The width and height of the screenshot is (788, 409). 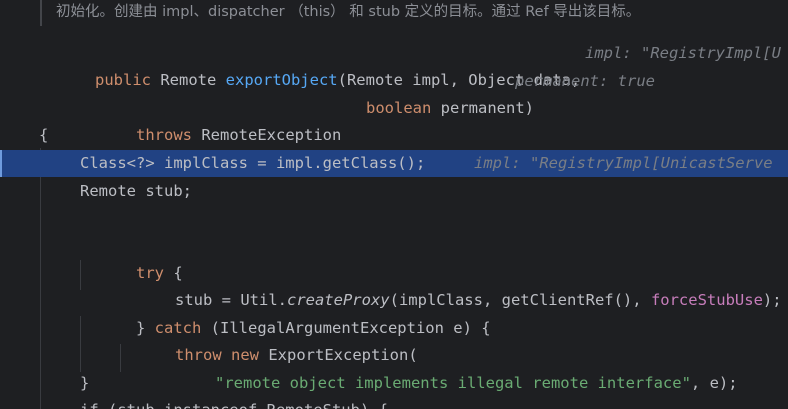 I want to click on code-line-throw: throw new ExportException(, so click(x=394, y=339).